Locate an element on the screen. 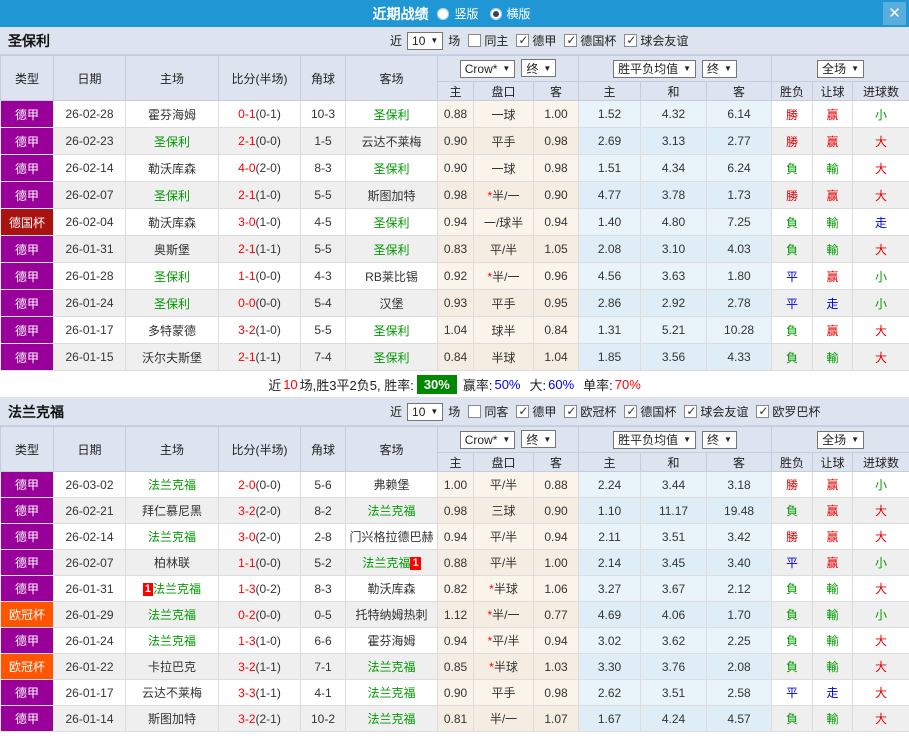 This screenshot has height=750, width=909. result-header-group: 全场 ▼ is located at coordinates (840, 439).